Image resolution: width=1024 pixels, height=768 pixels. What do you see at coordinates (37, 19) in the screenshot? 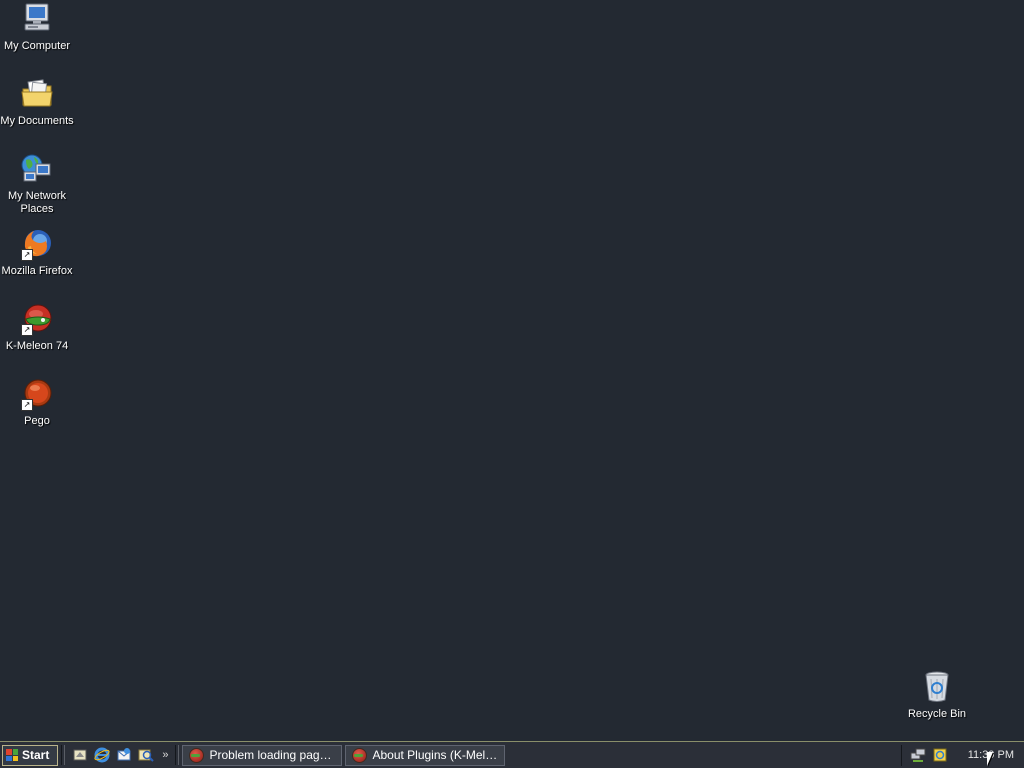
I see `my-computer-icon` at bounding box center [37, 19].